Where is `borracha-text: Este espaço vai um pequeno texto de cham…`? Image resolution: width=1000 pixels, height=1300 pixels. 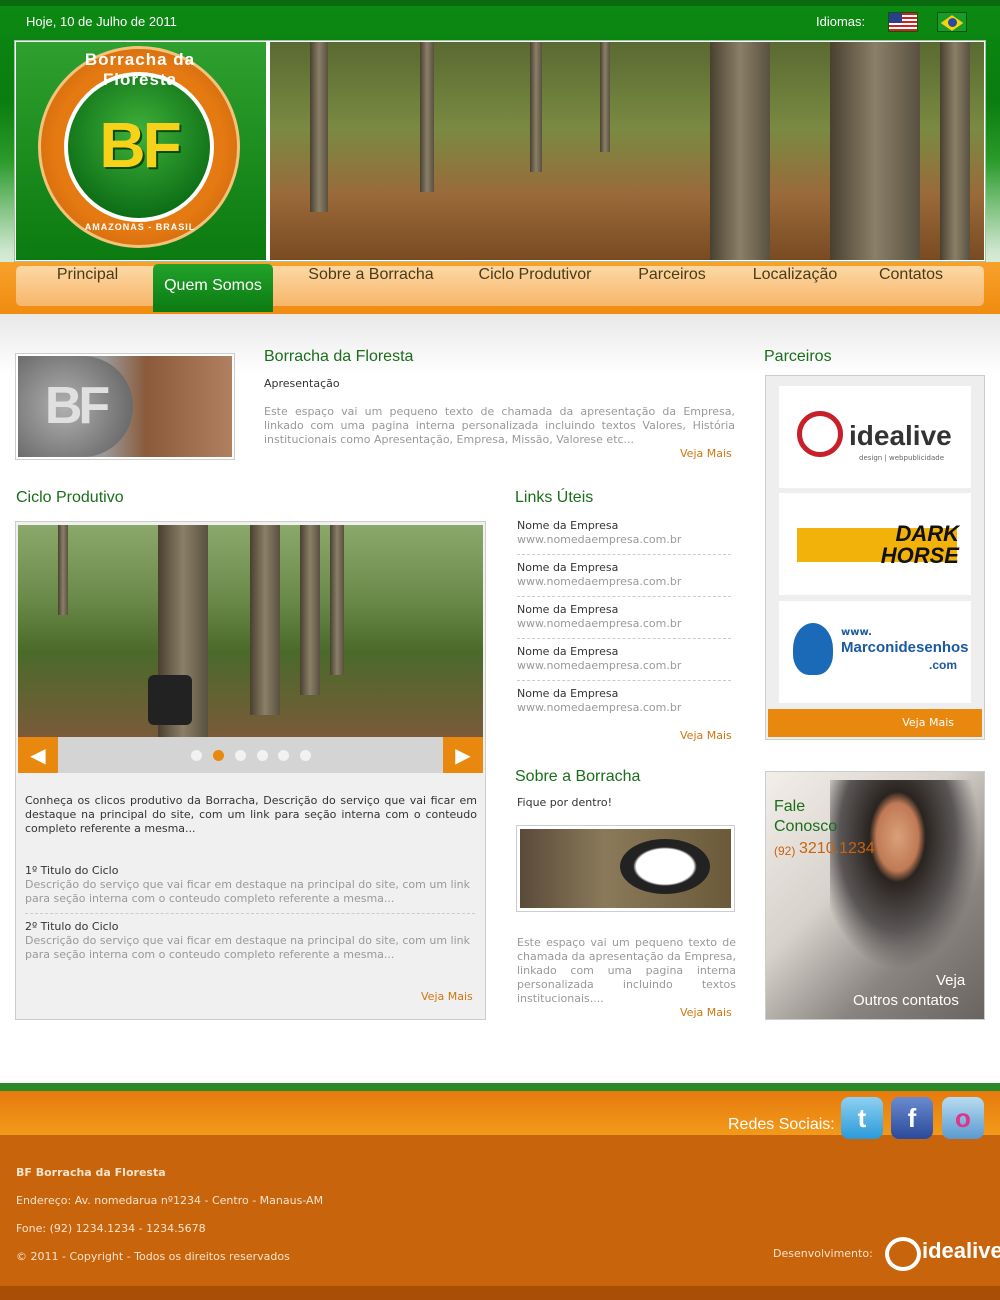
borracha-text: Este espaço vai um pequeno texto de cham… is located at coordinates (626, 970).